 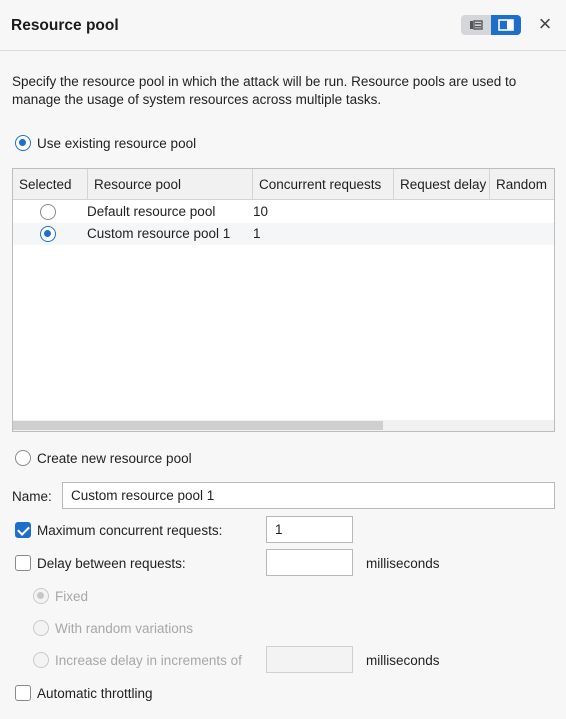 I want to click on column-header-resource-pool: Resource pool, so click(x=170, y=184).